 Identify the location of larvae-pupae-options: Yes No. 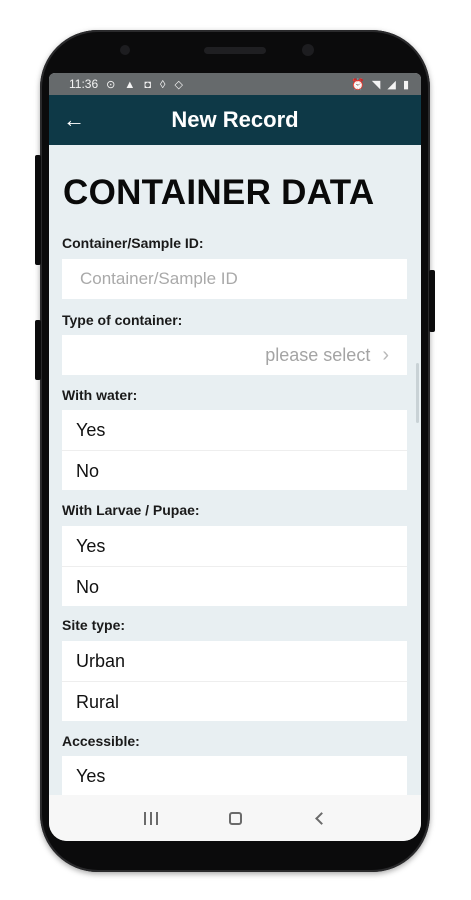
(234, 566).